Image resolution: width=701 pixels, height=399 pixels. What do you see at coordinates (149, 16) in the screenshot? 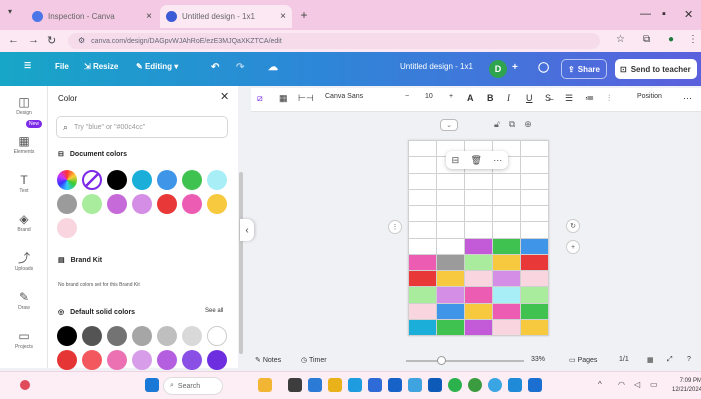
I see `tab-close-icon: ×` at bounding box center [149, 16].